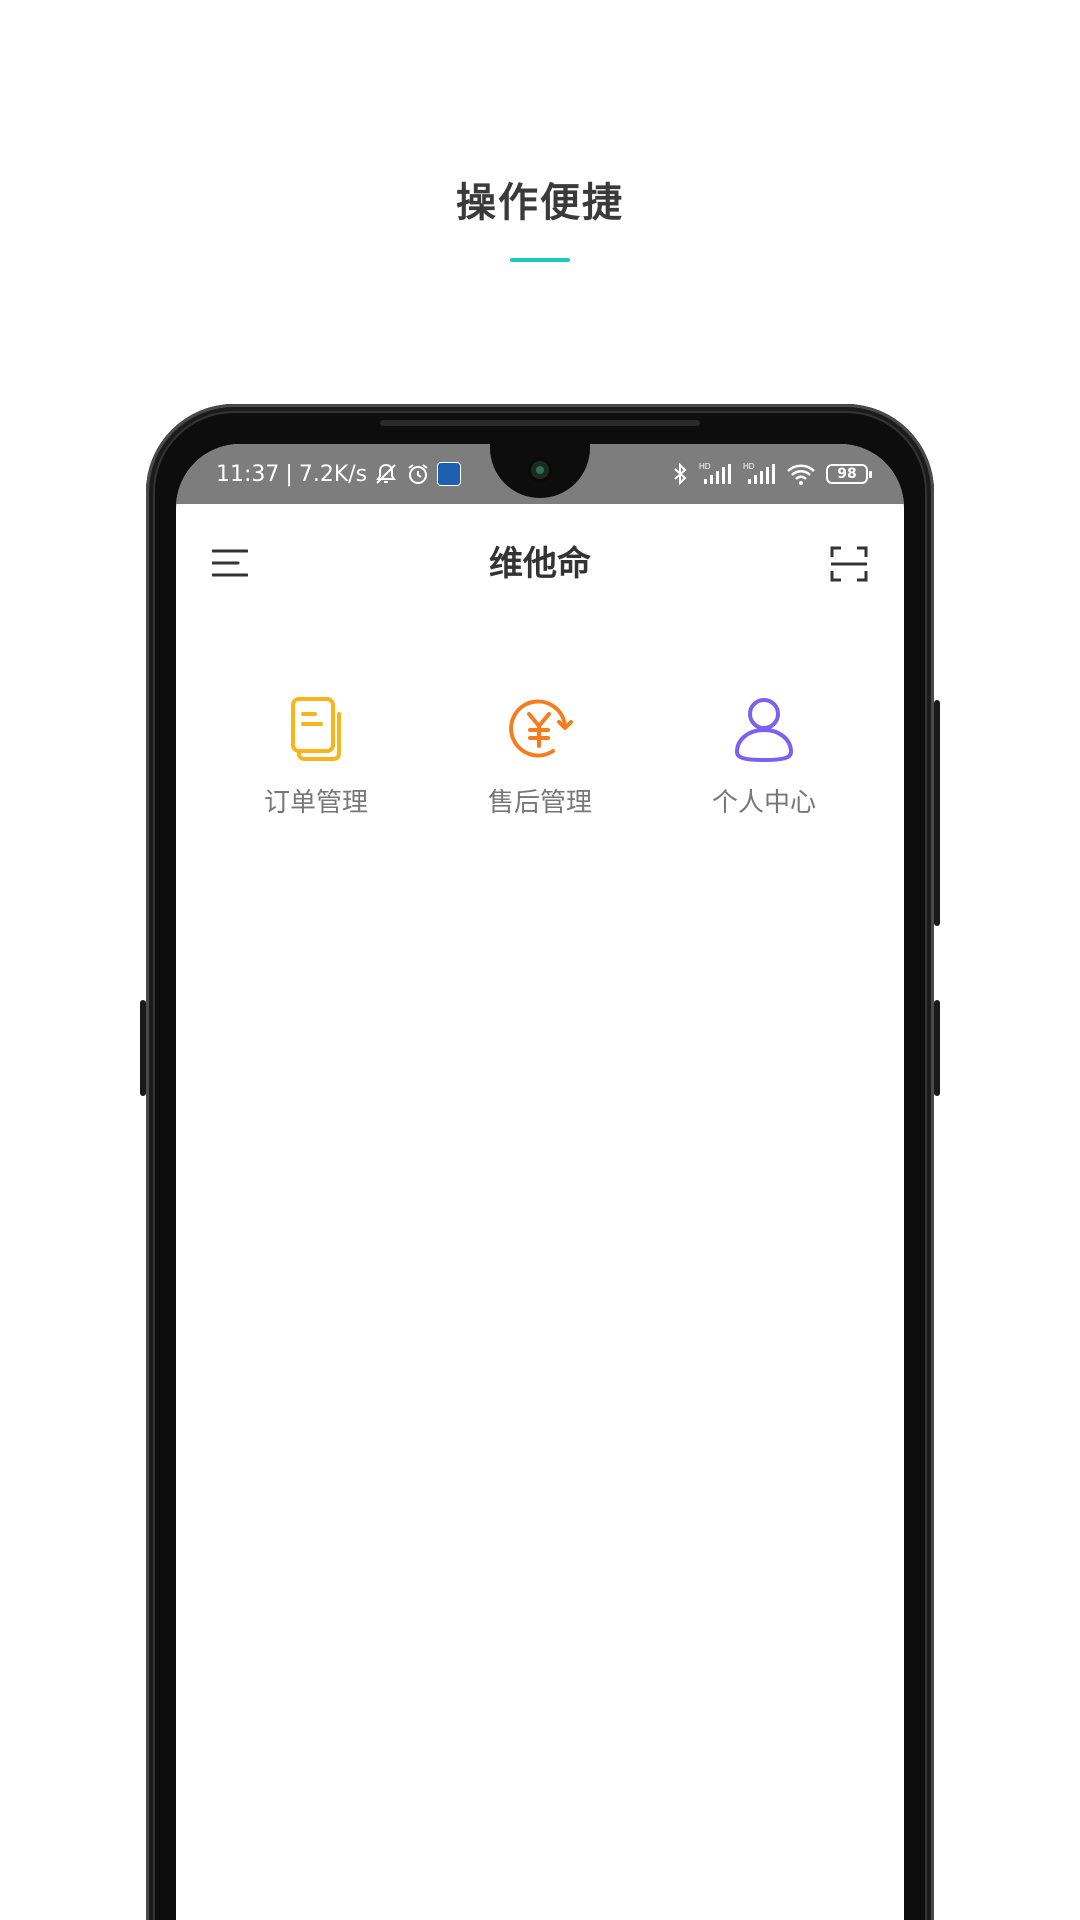 The width and height of the screenshot is (1080, 1920). I want to click on status-bar-left: 11:37 | 7.2K/s, so click(339, 474).